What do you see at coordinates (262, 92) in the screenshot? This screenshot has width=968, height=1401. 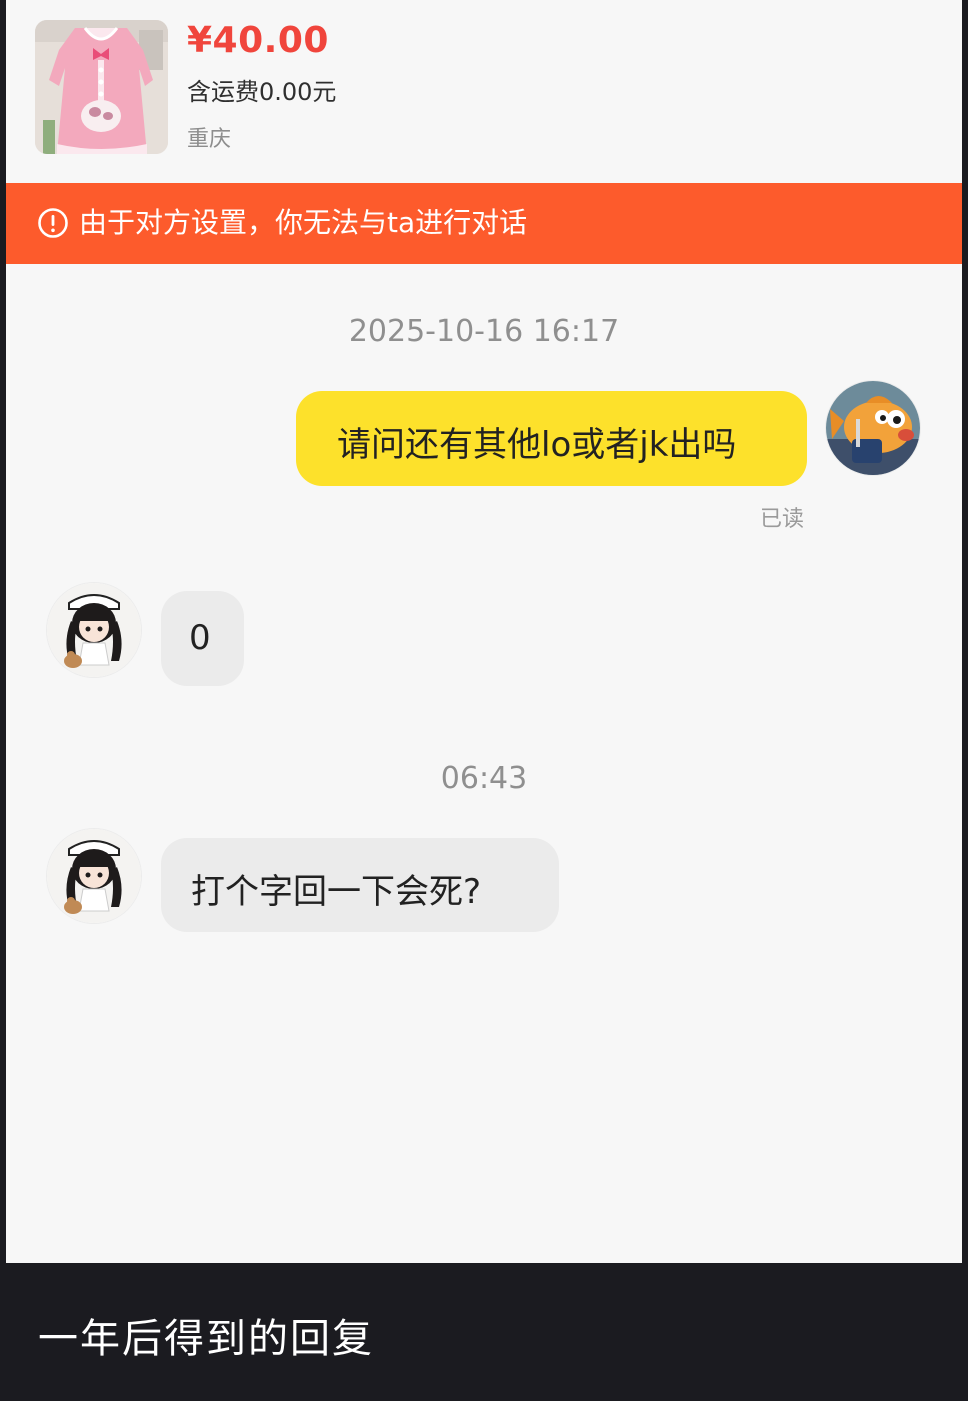 I see `shipping-fee: 含运费0.00元` at bounding box center [262, 92].